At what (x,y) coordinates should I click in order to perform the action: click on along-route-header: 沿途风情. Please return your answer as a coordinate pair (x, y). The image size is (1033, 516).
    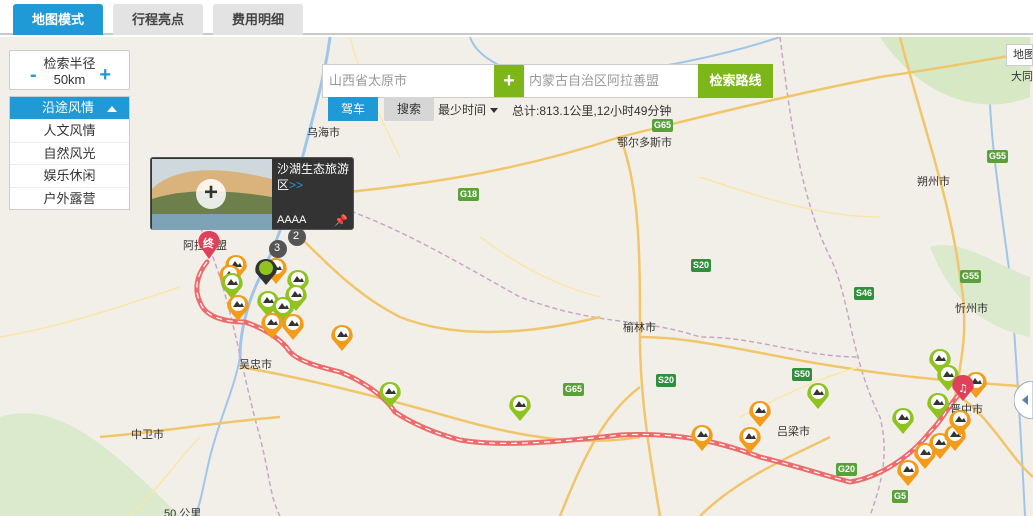
    Looking at the image, I should click on (69, 108).